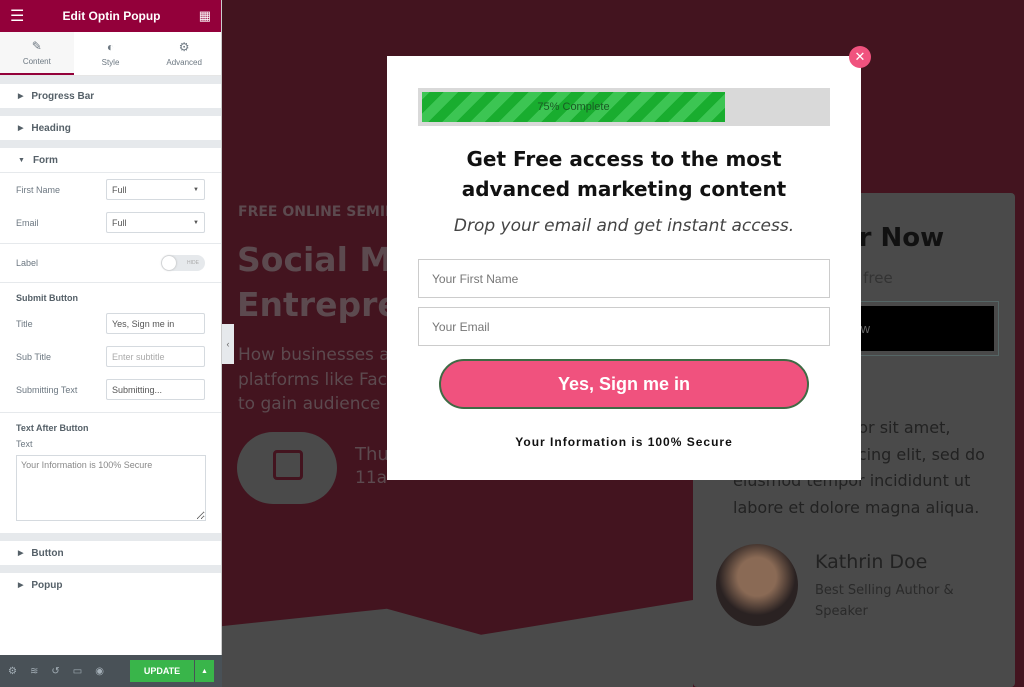  I want to click on seminar-desc-3: to gain audience, so click(309, 404).